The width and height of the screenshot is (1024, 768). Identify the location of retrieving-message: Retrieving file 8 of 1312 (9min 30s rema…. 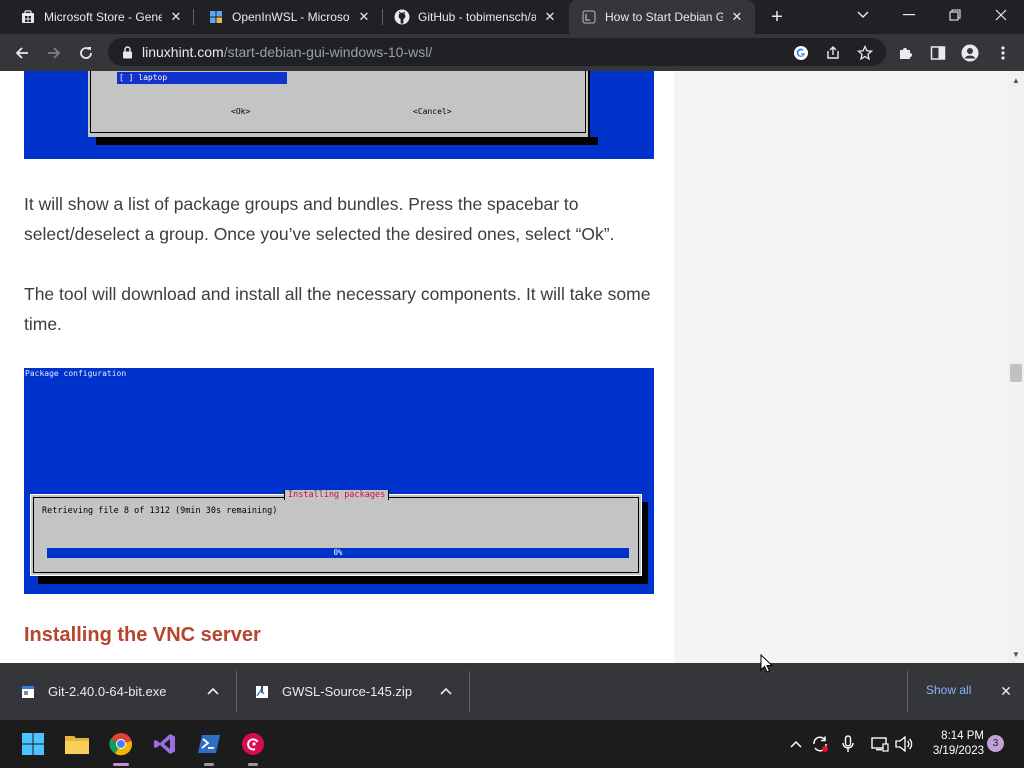
(160, 511).